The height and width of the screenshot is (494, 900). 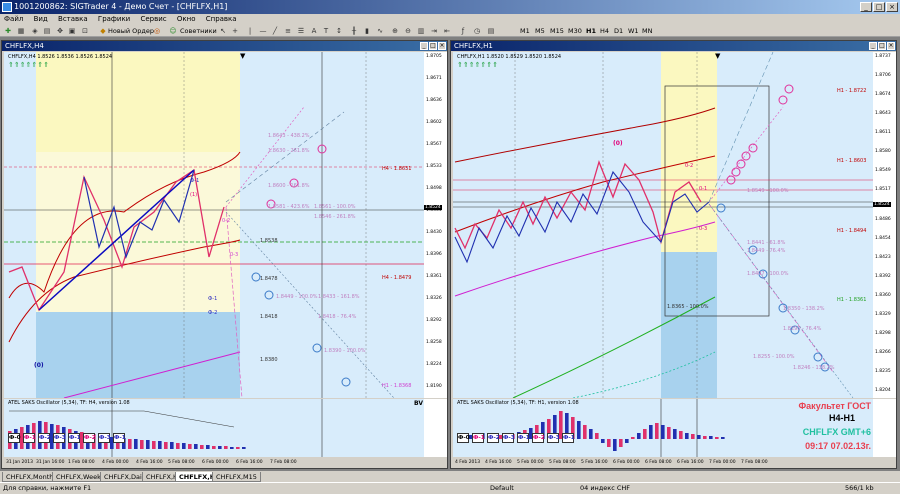 What do you see at coordinates (618, 31) in the screenshot?
I see `tf-d1: D1` at bounding box center [618, 31].